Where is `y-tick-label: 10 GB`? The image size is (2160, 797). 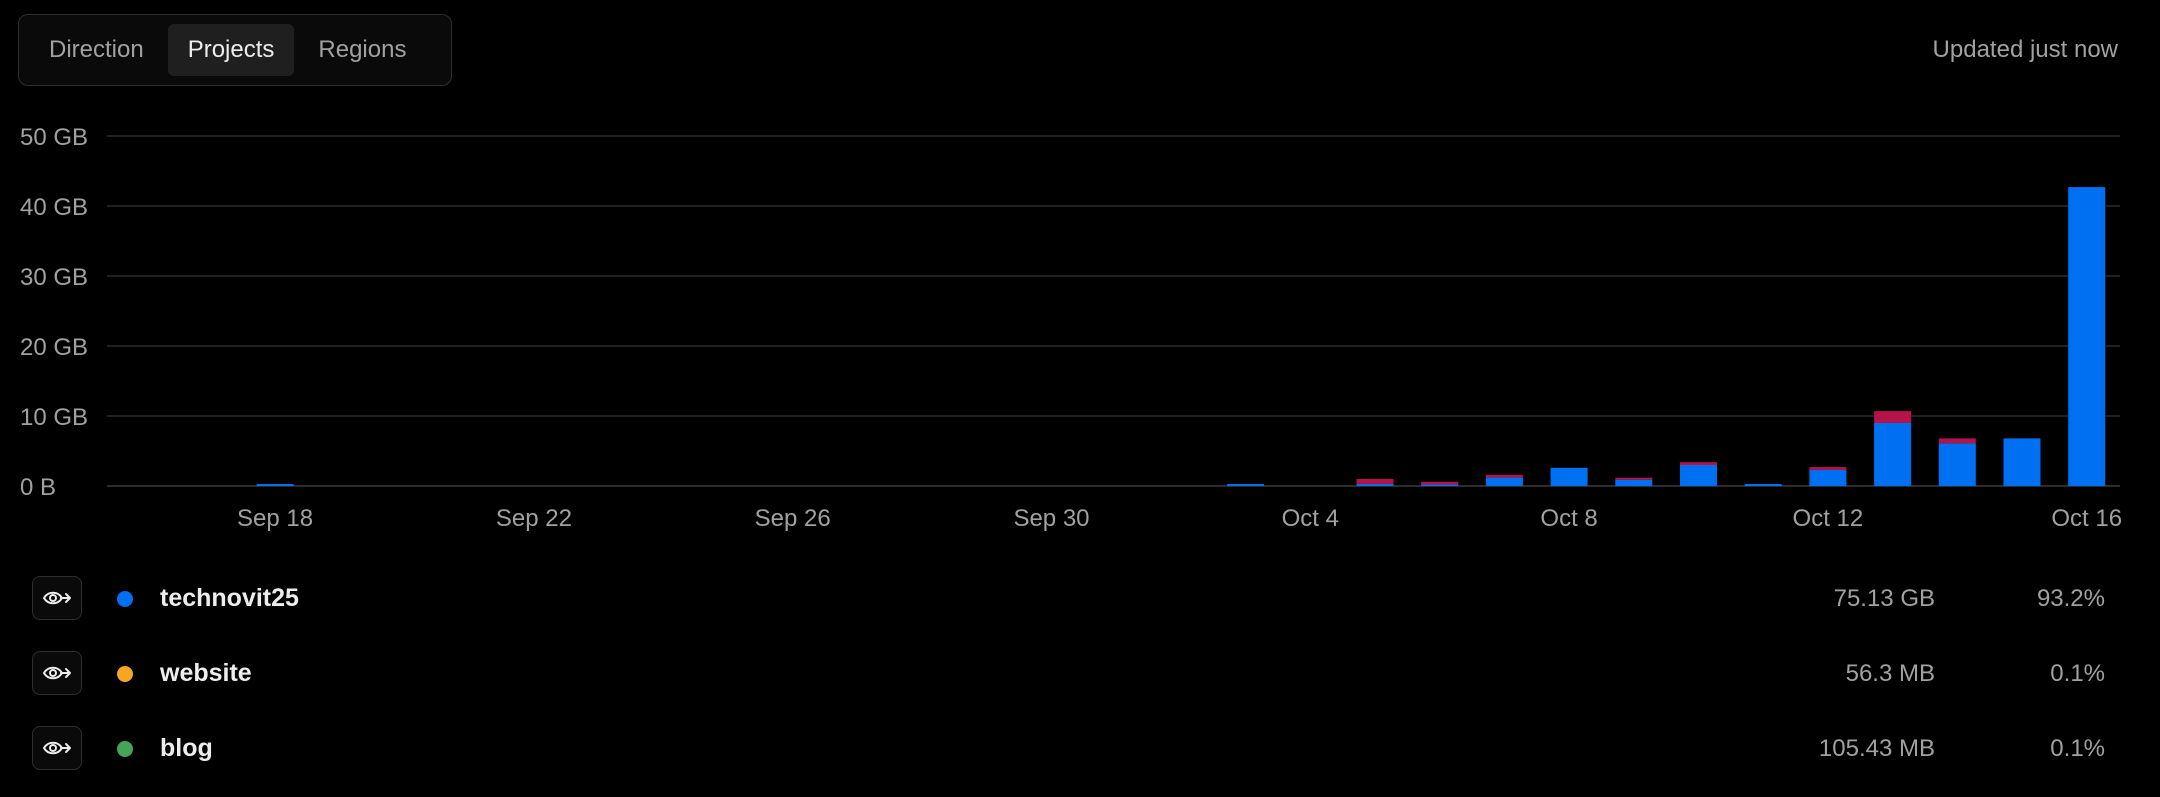 y-tick-label: 10 GB is located at coordinates (54, 417).